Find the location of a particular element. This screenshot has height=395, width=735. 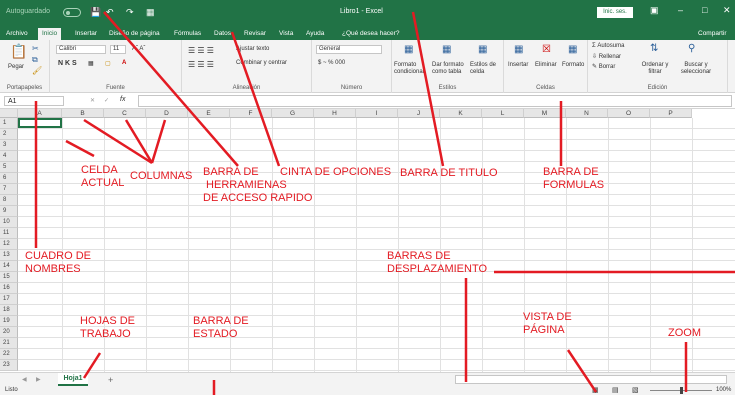

annotation-columnas: COLUMNAS is located at coordinates (161, 176).